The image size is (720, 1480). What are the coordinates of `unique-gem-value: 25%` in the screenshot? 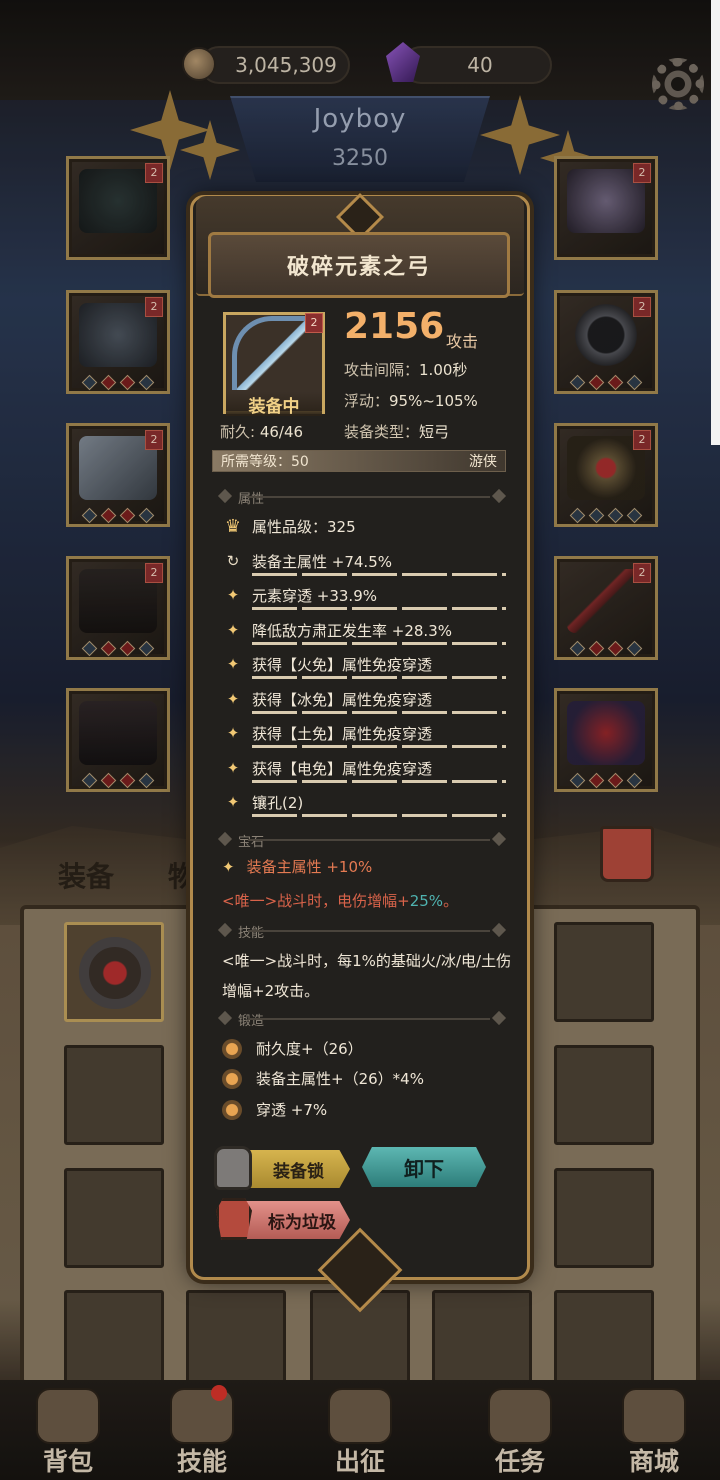 It's located at (426, 901).